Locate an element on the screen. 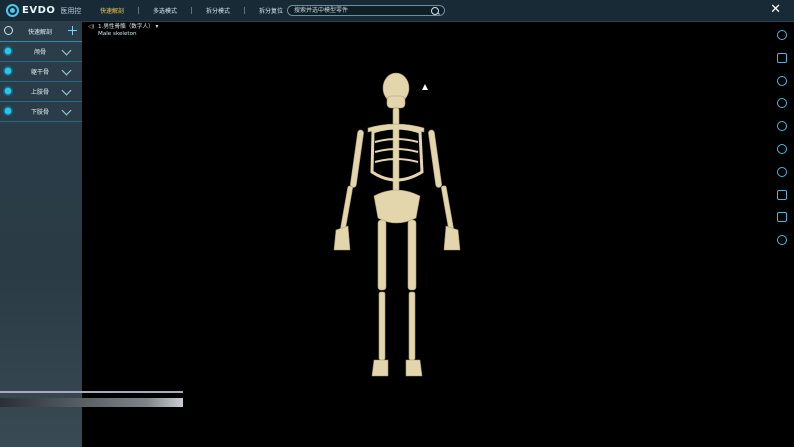 The width and height of the screenshot is (794, 447). sidebar-item-upper-limb: 上肢骨 is located at coordinates (41, 92).